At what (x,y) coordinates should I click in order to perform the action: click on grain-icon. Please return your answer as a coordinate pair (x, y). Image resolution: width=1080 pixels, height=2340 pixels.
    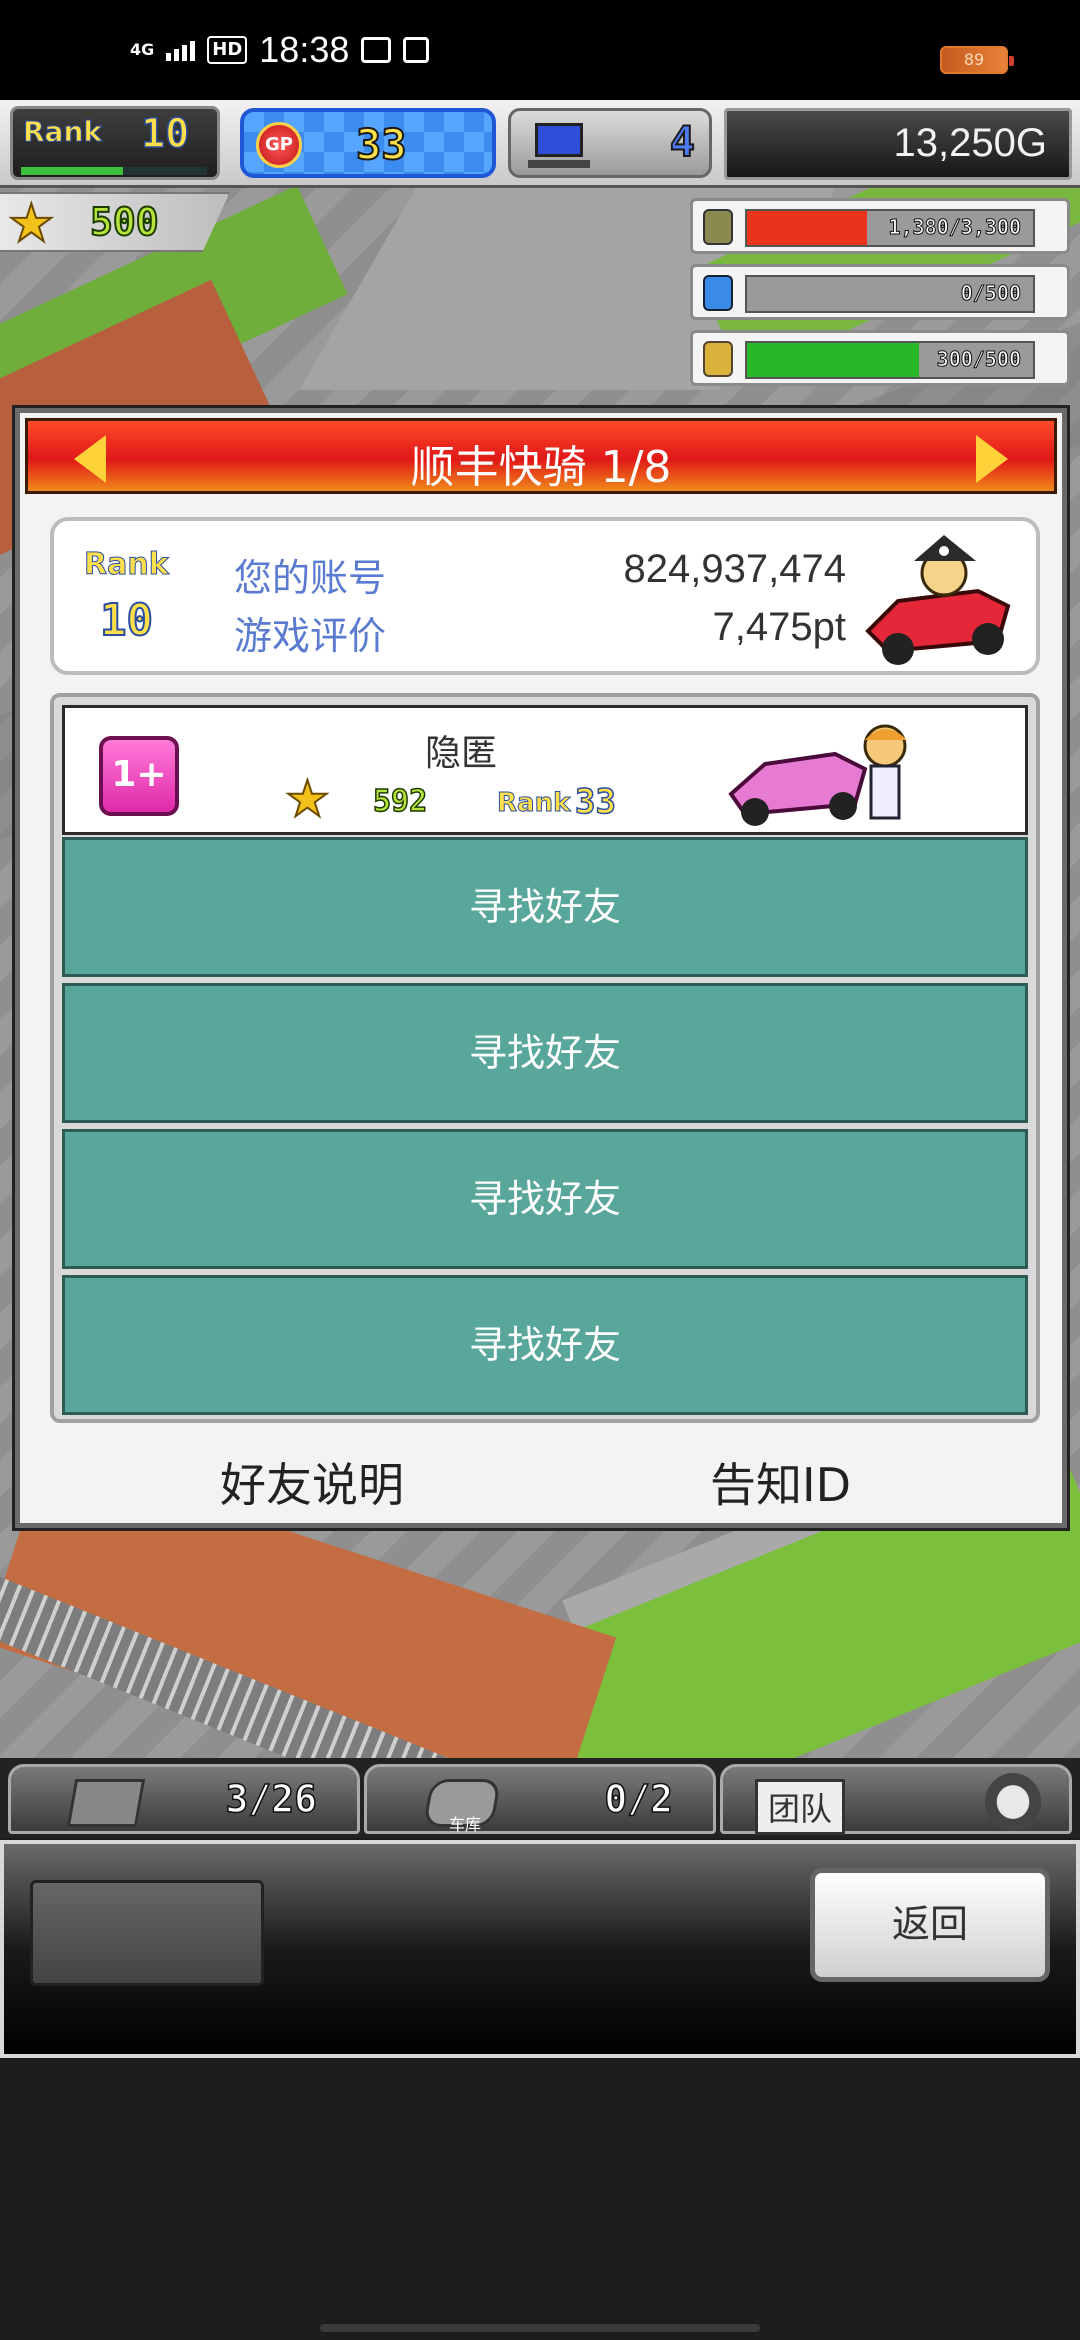
    Looking at the image, I should click on (718, 359).